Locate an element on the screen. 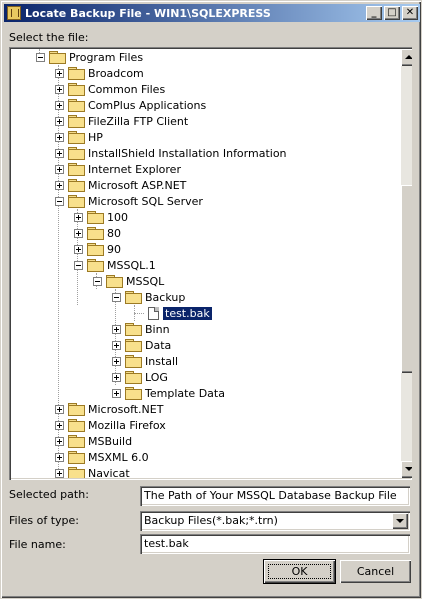 Image resolution: width=422 pixels, height=599 pixels. maximize-button: □ is located at coordinates (392, 13).